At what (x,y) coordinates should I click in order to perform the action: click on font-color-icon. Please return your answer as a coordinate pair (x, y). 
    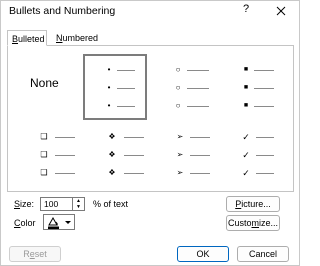
    Looking at the image, I should click on (59, 222).